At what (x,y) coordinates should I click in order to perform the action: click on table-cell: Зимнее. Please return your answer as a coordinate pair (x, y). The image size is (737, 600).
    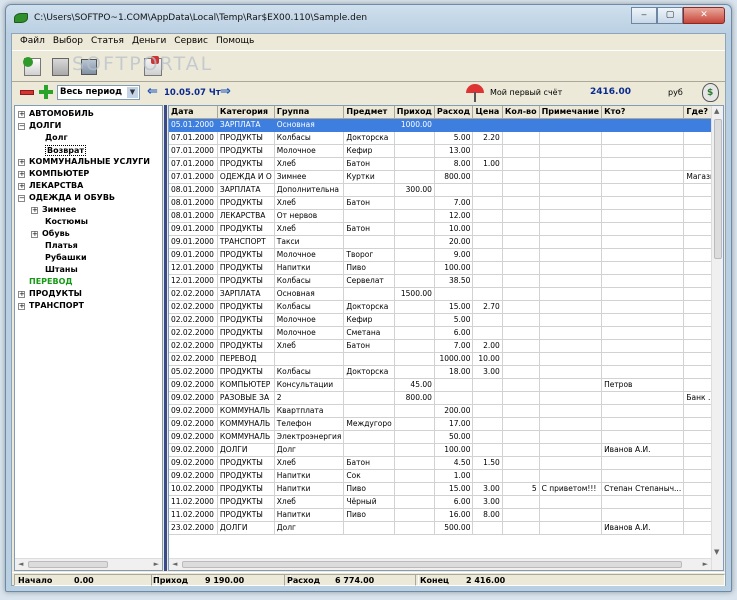
    Looking at the image, I should click on (309, 177).